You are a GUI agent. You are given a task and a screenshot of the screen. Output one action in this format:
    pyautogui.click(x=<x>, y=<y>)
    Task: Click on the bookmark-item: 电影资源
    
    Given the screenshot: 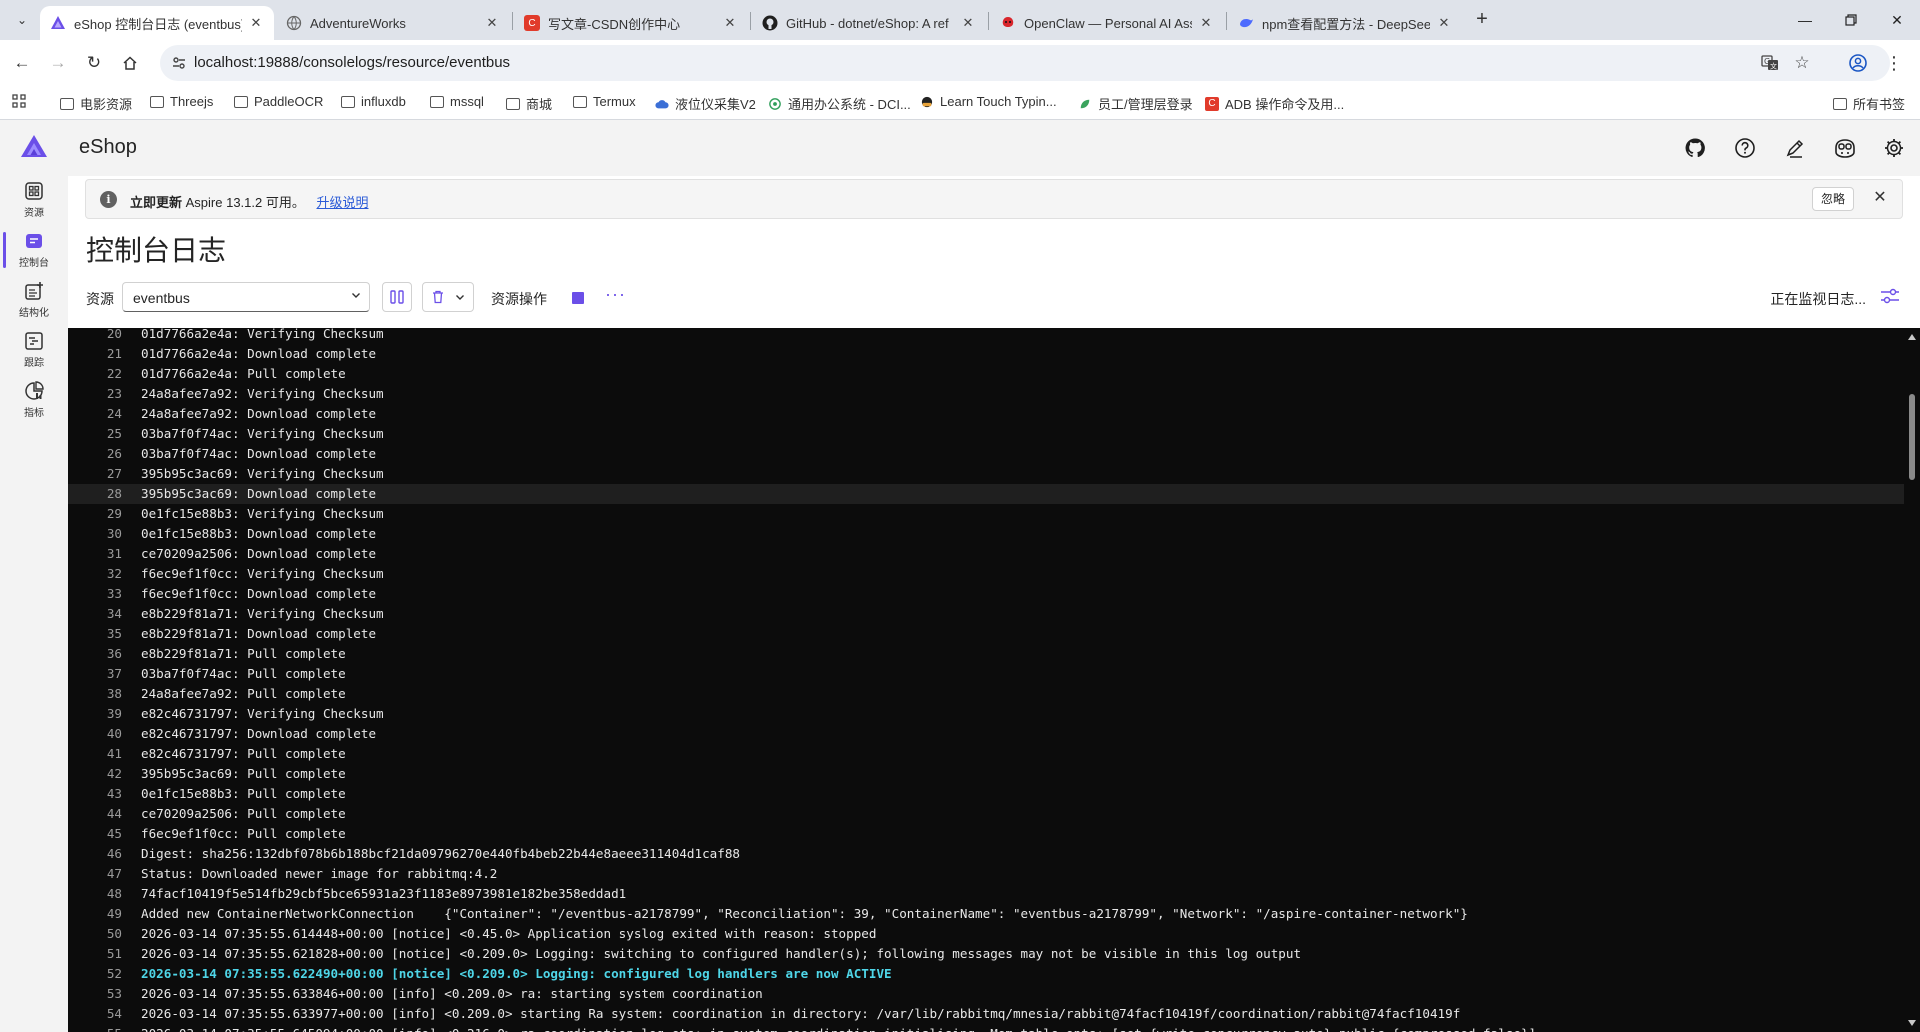 What is the action you would take?
    pyautogui.click(x=96, y=103)
    